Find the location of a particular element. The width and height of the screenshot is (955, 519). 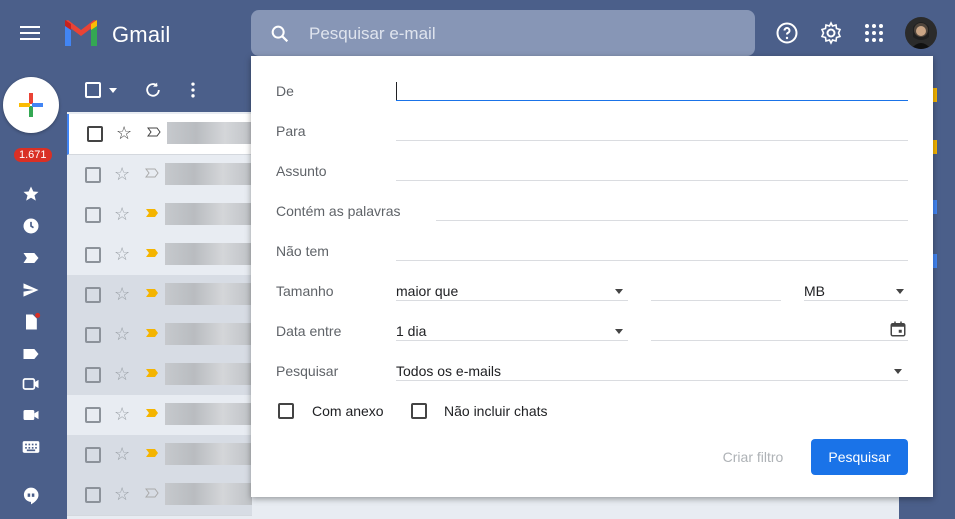

date-field is located at coordinates (779, 340).